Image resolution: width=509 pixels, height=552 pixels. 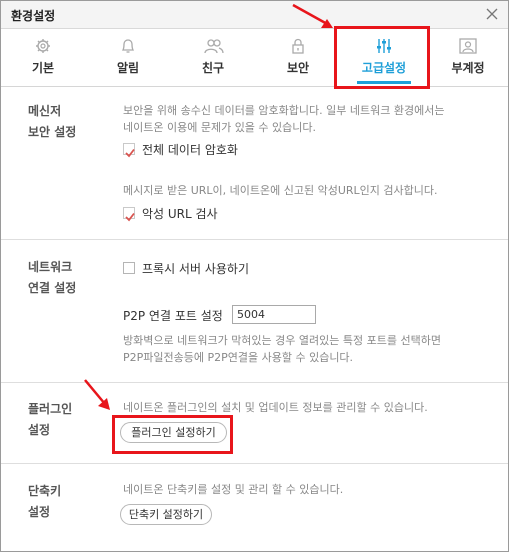 I want to click on friends-icon, so click(x=213, y=46).